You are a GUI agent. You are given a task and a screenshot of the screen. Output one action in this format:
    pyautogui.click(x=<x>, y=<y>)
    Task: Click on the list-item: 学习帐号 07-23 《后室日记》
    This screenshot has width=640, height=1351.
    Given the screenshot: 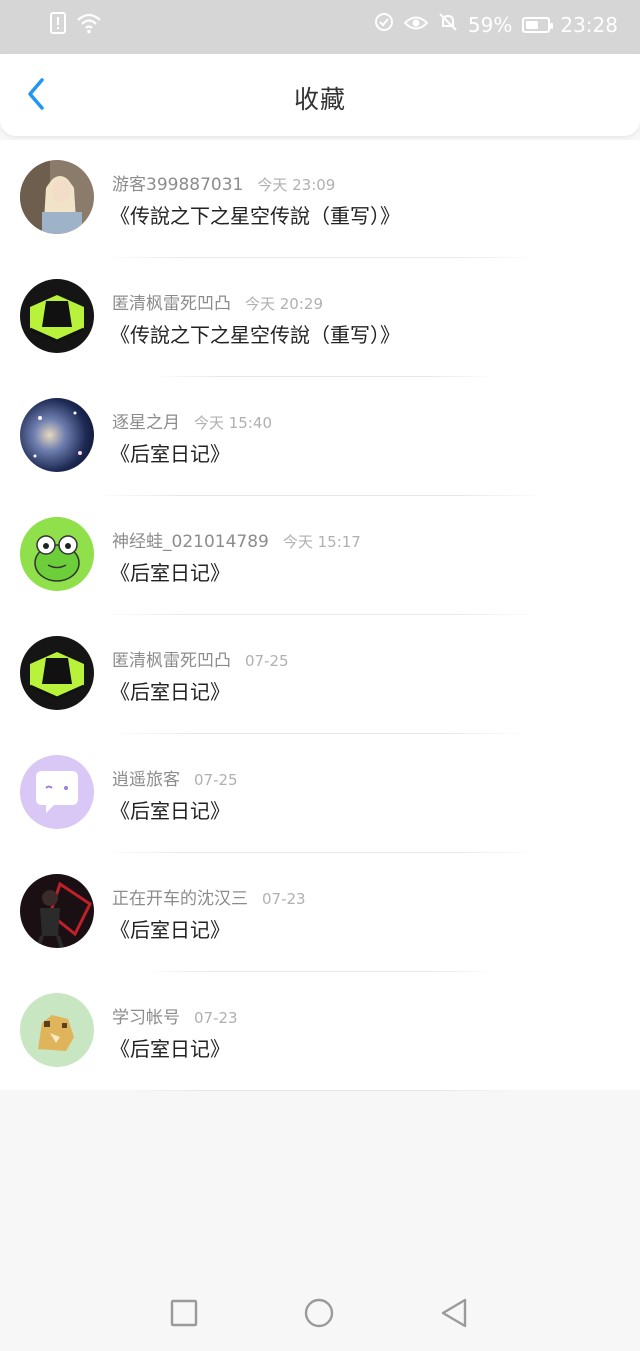 What is the action you would take?
    pyautogui.click(x=320, y=1032)
    